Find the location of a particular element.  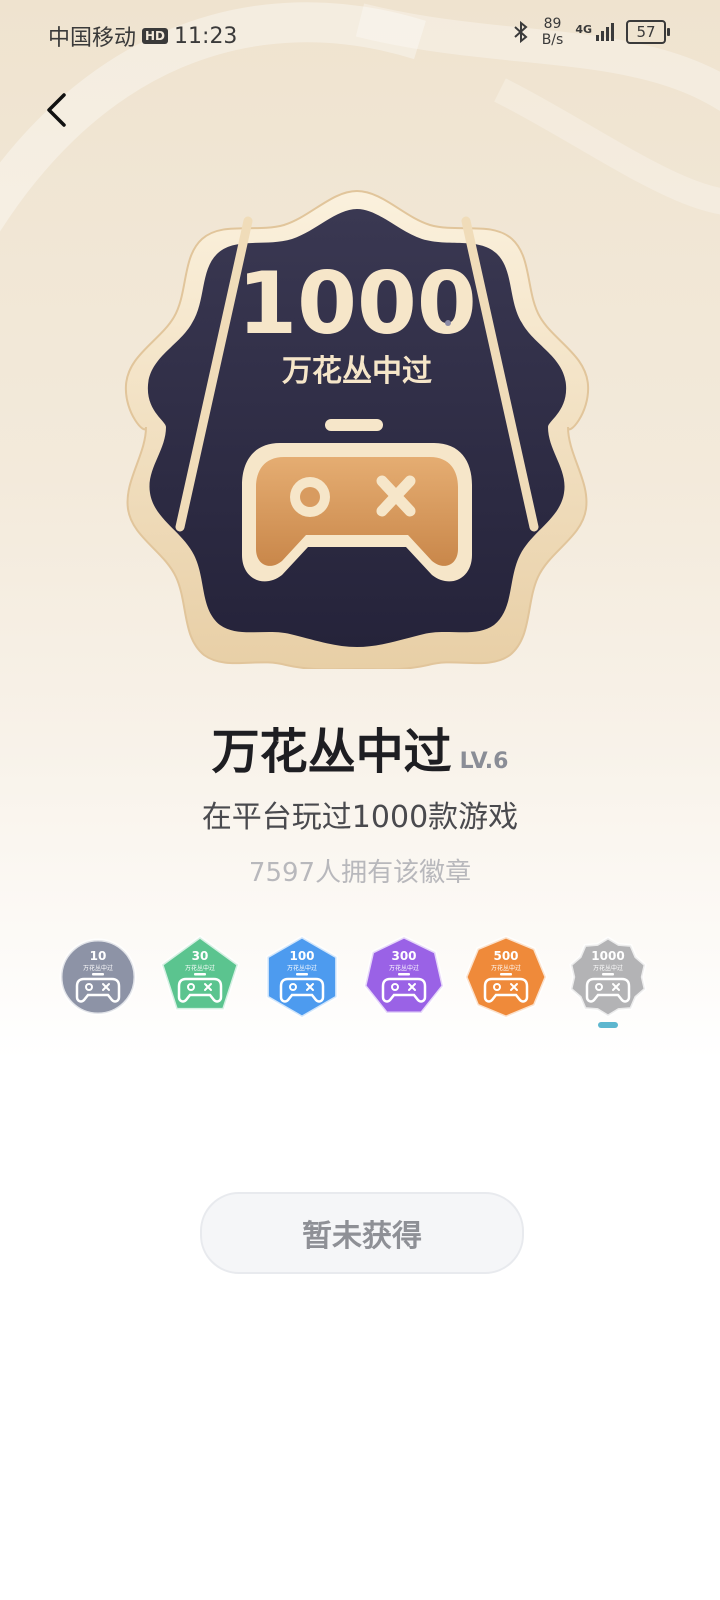

level-badge-icon: 500万花丛中过 is located at coordinates (506, 977).